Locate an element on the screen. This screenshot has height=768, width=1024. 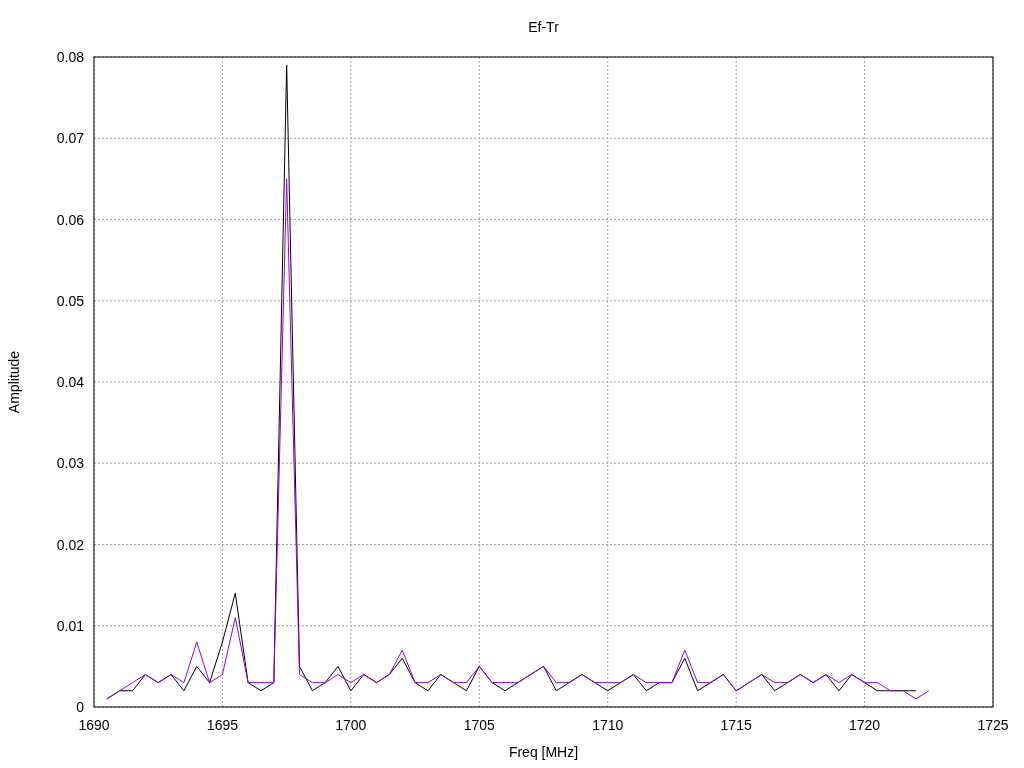
y-tick-label: 0.04 is located at coordinates (70, 382).